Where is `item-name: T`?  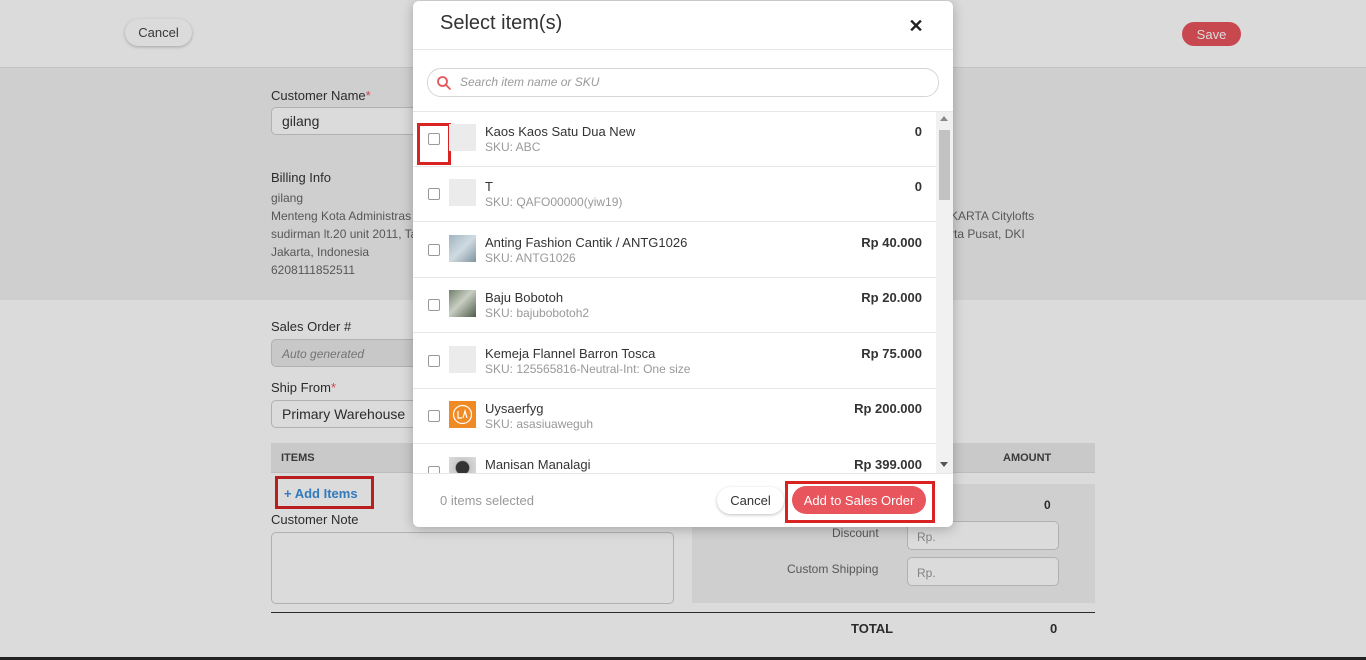 item-name: T is located at coordinates (489, 186).